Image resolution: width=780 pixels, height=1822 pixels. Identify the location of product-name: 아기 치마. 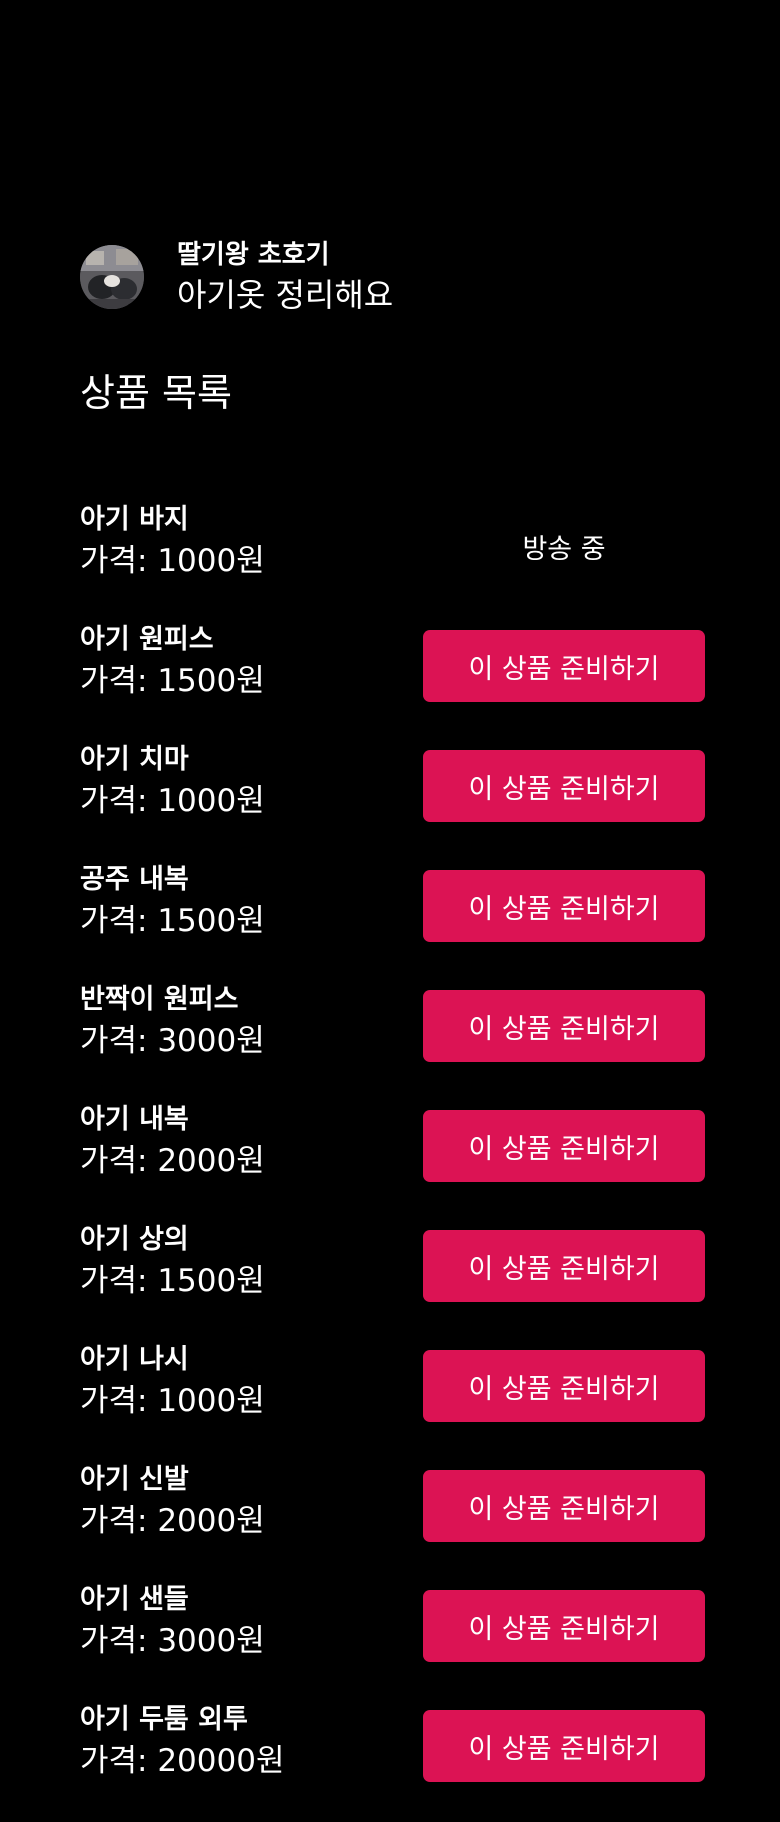
(134, 759).